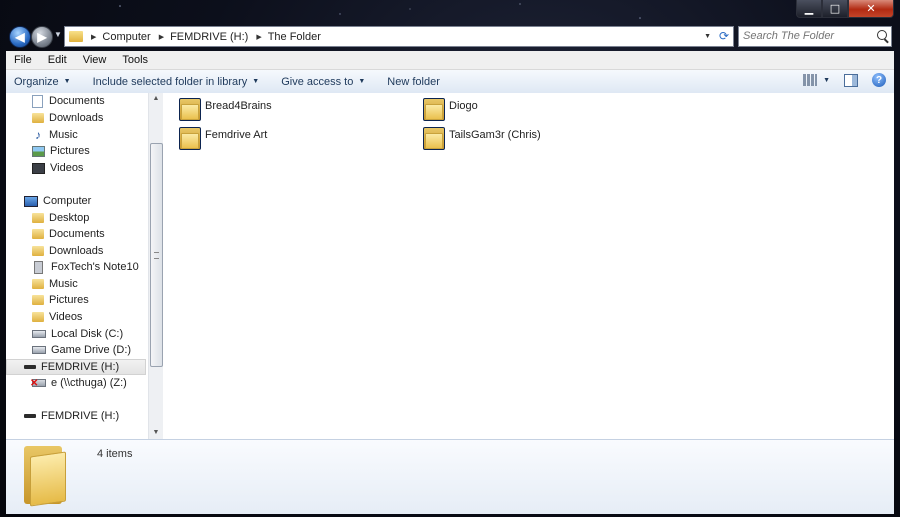 The height and width of the screenshot is (517, 900). I want to click on scroll-up-icon: ▲, so click(156, 99).